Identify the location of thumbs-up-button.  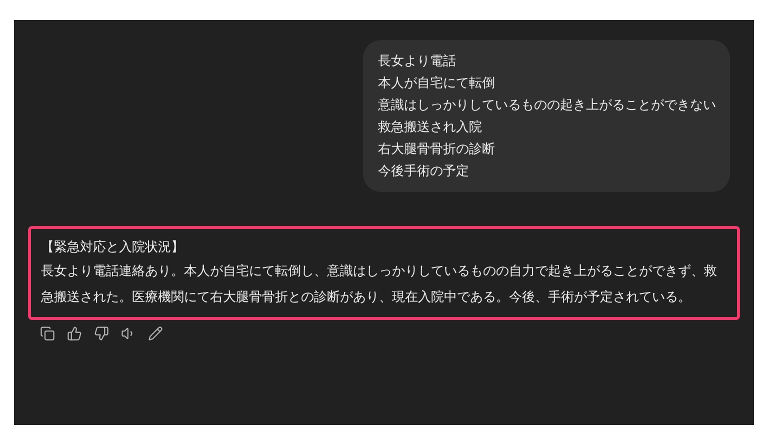
(74, 333).